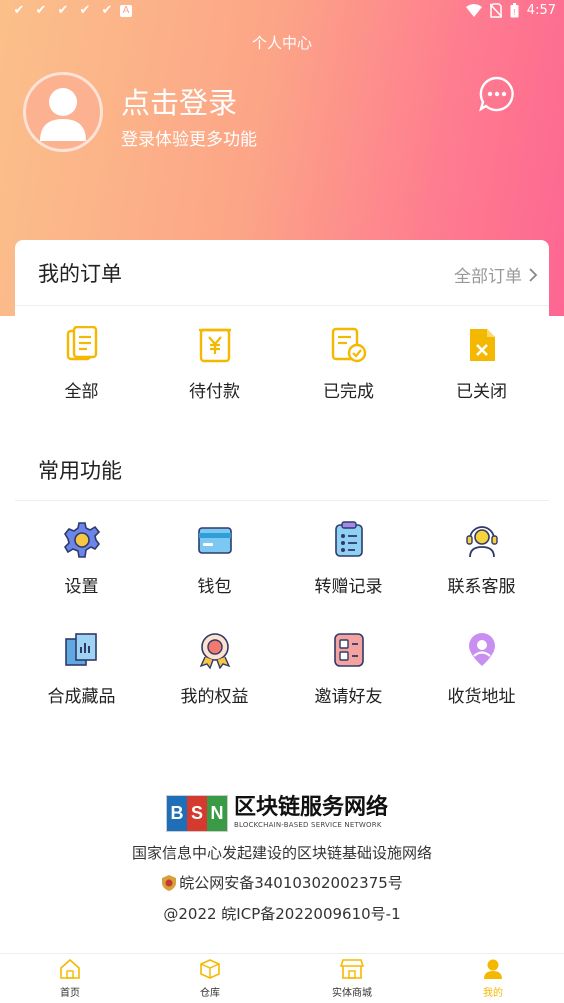  I want to click on tab-home-label: 首页, so click(70, 993).